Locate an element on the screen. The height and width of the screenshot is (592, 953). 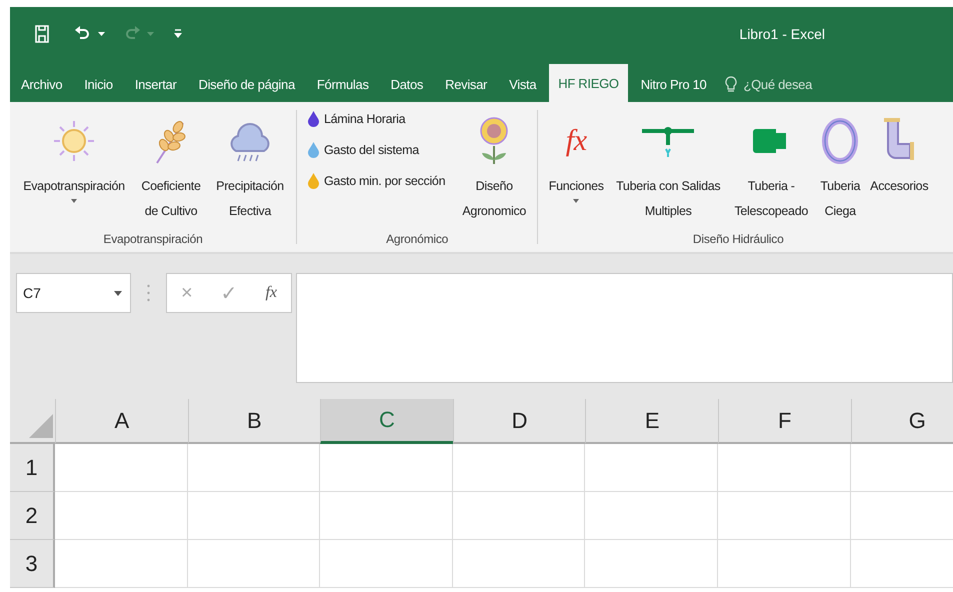
select-all-button is located at coordinates (32, 421).